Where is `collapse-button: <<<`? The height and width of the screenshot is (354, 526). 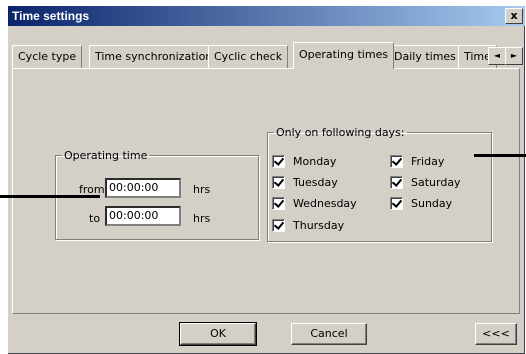 collapse-button: <<< is located at coordinates (496, 334).